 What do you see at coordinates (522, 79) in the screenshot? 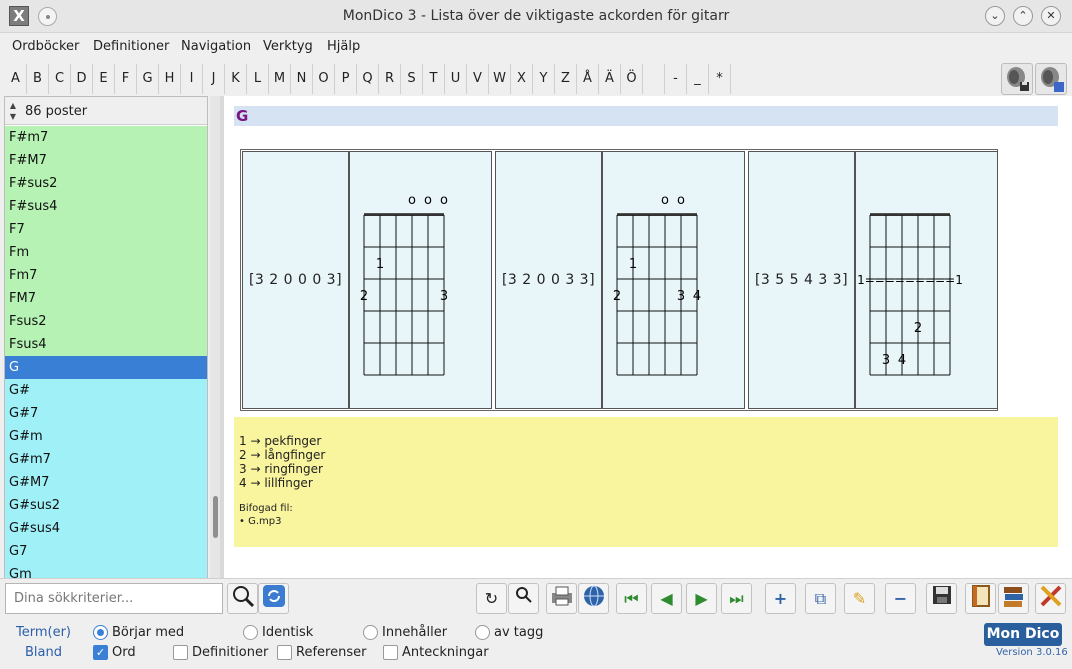
I see `letter-button: X` at bounding box center [522, 79].